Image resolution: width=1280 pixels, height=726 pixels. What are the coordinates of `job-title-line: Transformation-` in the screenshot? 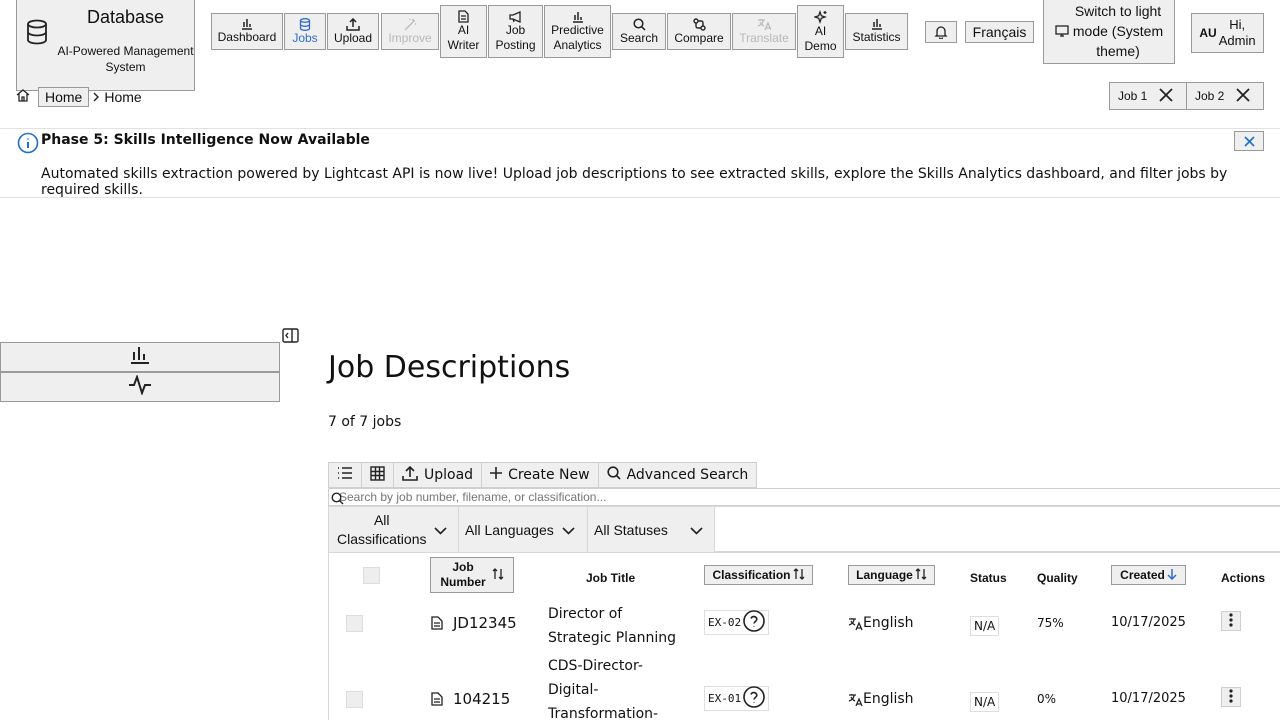 It's located at (603, 714).